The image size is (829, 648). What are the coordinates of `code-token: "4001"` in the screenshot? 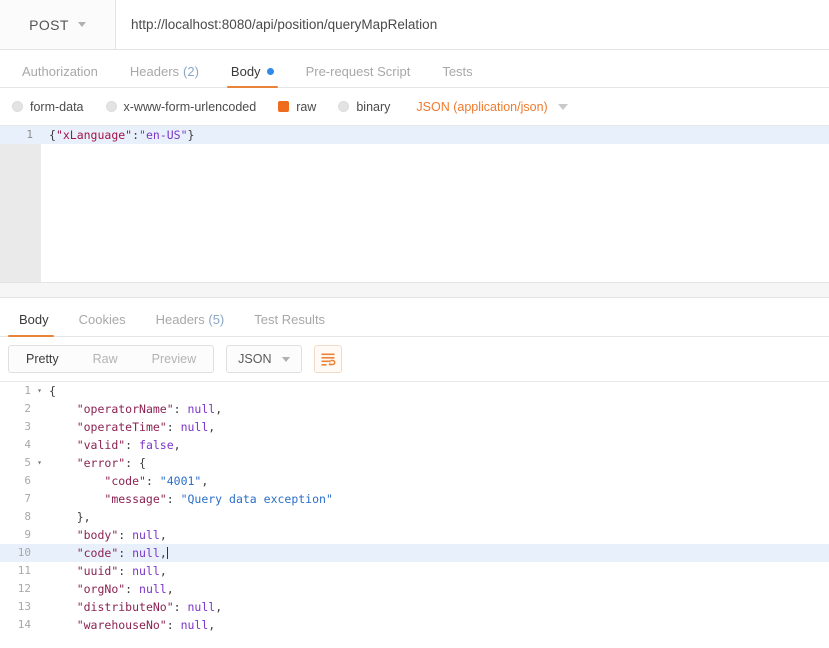 It's located at (180, 481).